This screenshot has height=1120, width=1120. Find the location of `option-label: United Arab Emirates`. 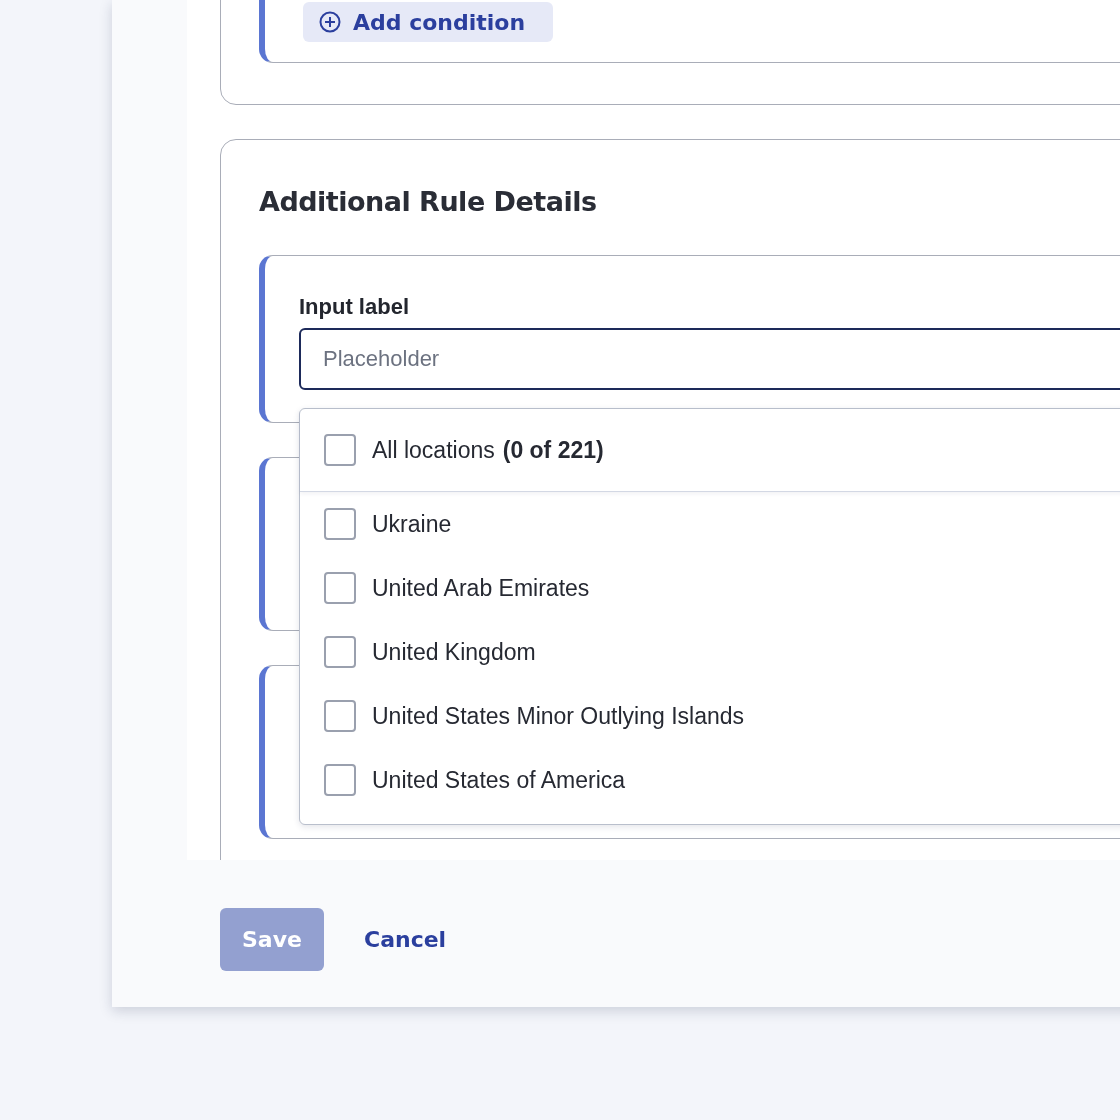

option-label: United Arab Emirates is located at coordinates (481, 588).